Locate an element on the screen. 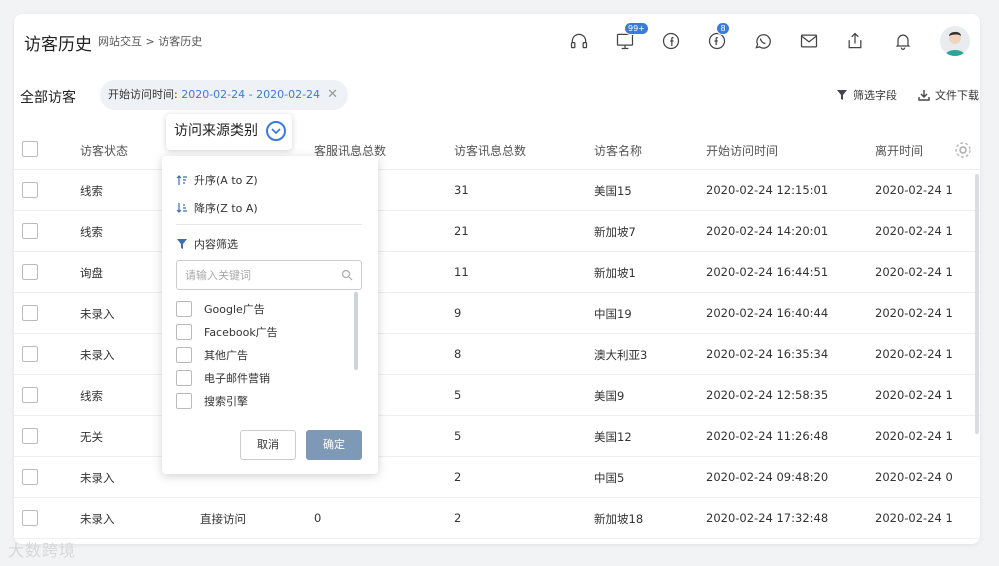  table-row: 未录入 9 中国19 2020-02-24 16:40:44 2020-02-24 16 is located at coordinates (497, 313).